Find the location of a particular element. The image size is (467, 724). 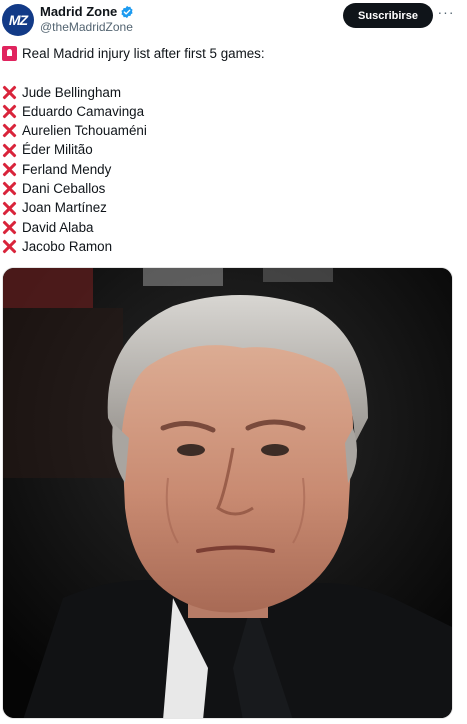

injury-list-item: Dani Ceballos is located at coordinates (232, 188).